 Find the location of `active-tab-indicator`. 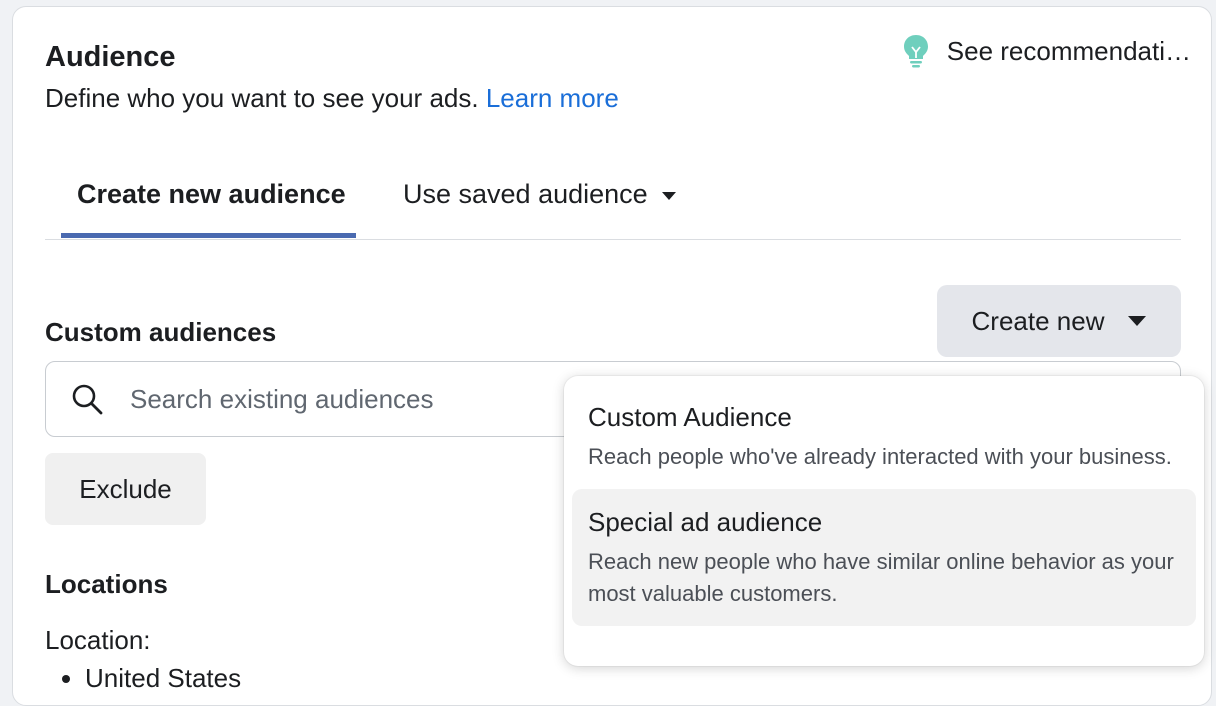

active-tab-indicator is located at coordinates (208, 235).